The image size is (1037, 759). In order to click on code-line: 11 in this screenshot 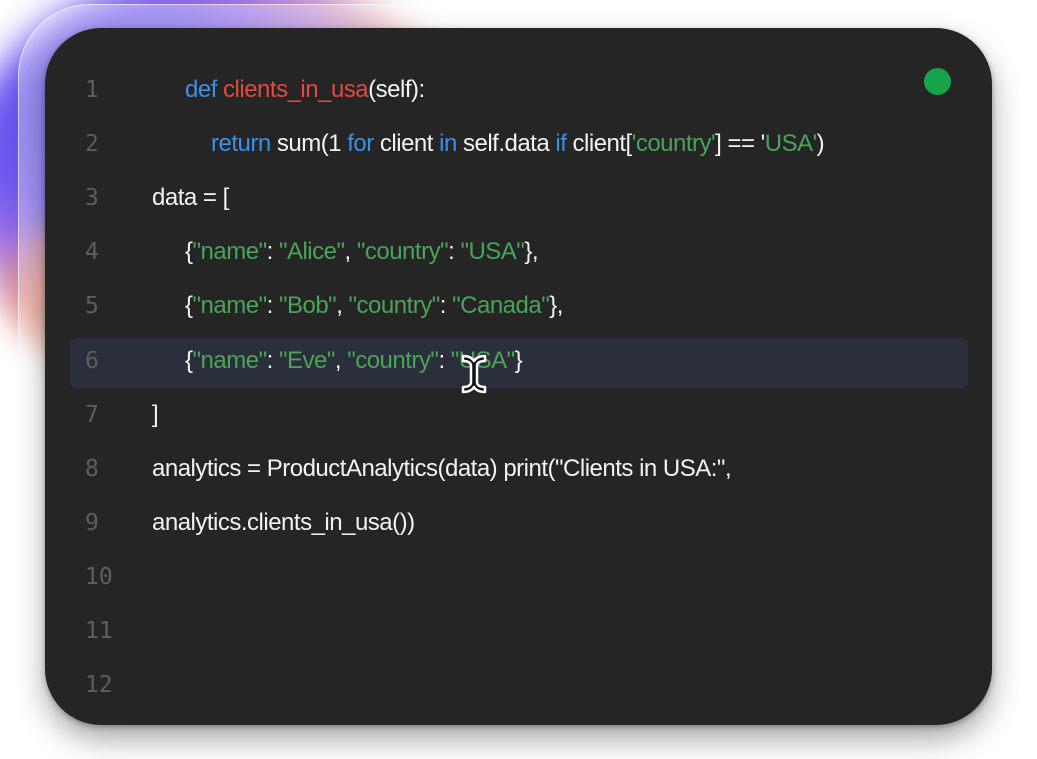, I will do `click(518, 633)`.